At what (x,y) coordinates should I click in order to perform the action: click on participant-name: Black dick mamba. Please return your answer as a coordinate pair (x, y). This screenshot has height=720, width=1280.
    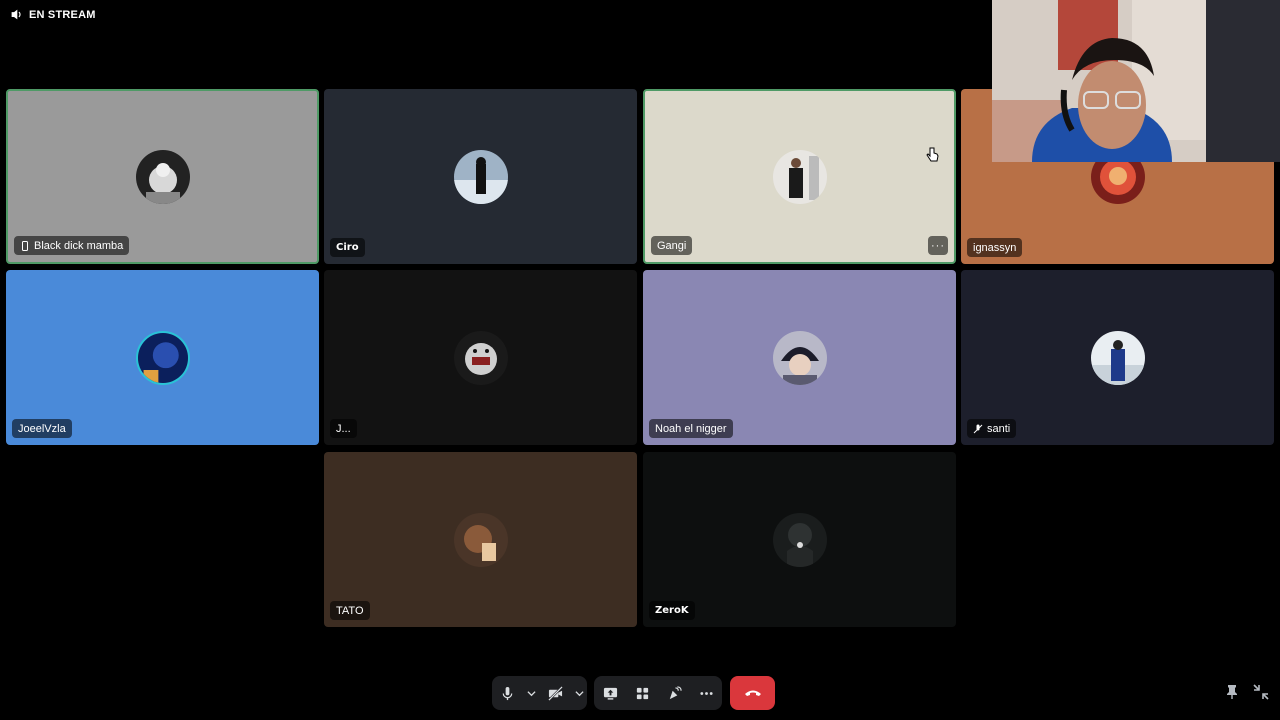
    Looking at the image, I should click on (79, 245).